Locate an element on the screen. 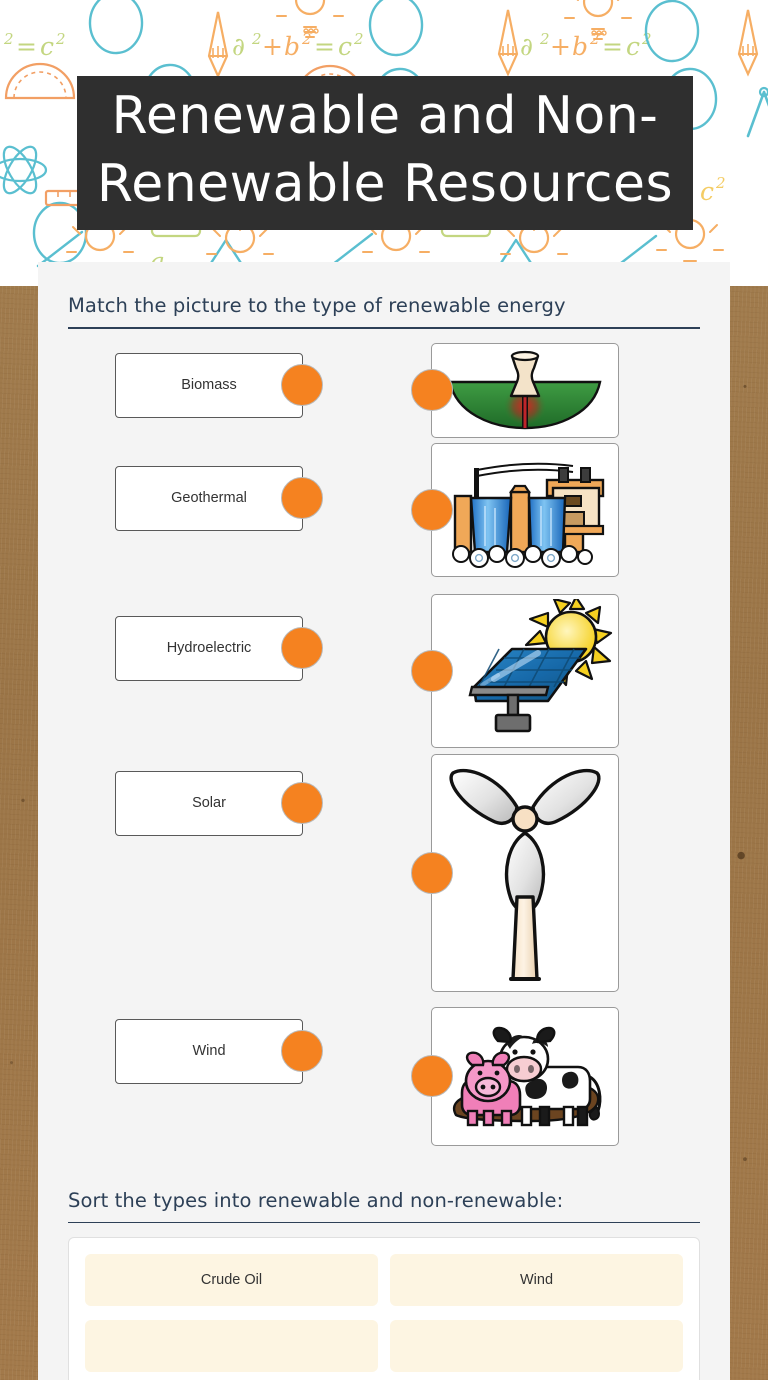 The height and width of the screenshot is (1380, 768). match-label-card-hydroelectric: Hydroelectric is located at coordinates (219, 648).